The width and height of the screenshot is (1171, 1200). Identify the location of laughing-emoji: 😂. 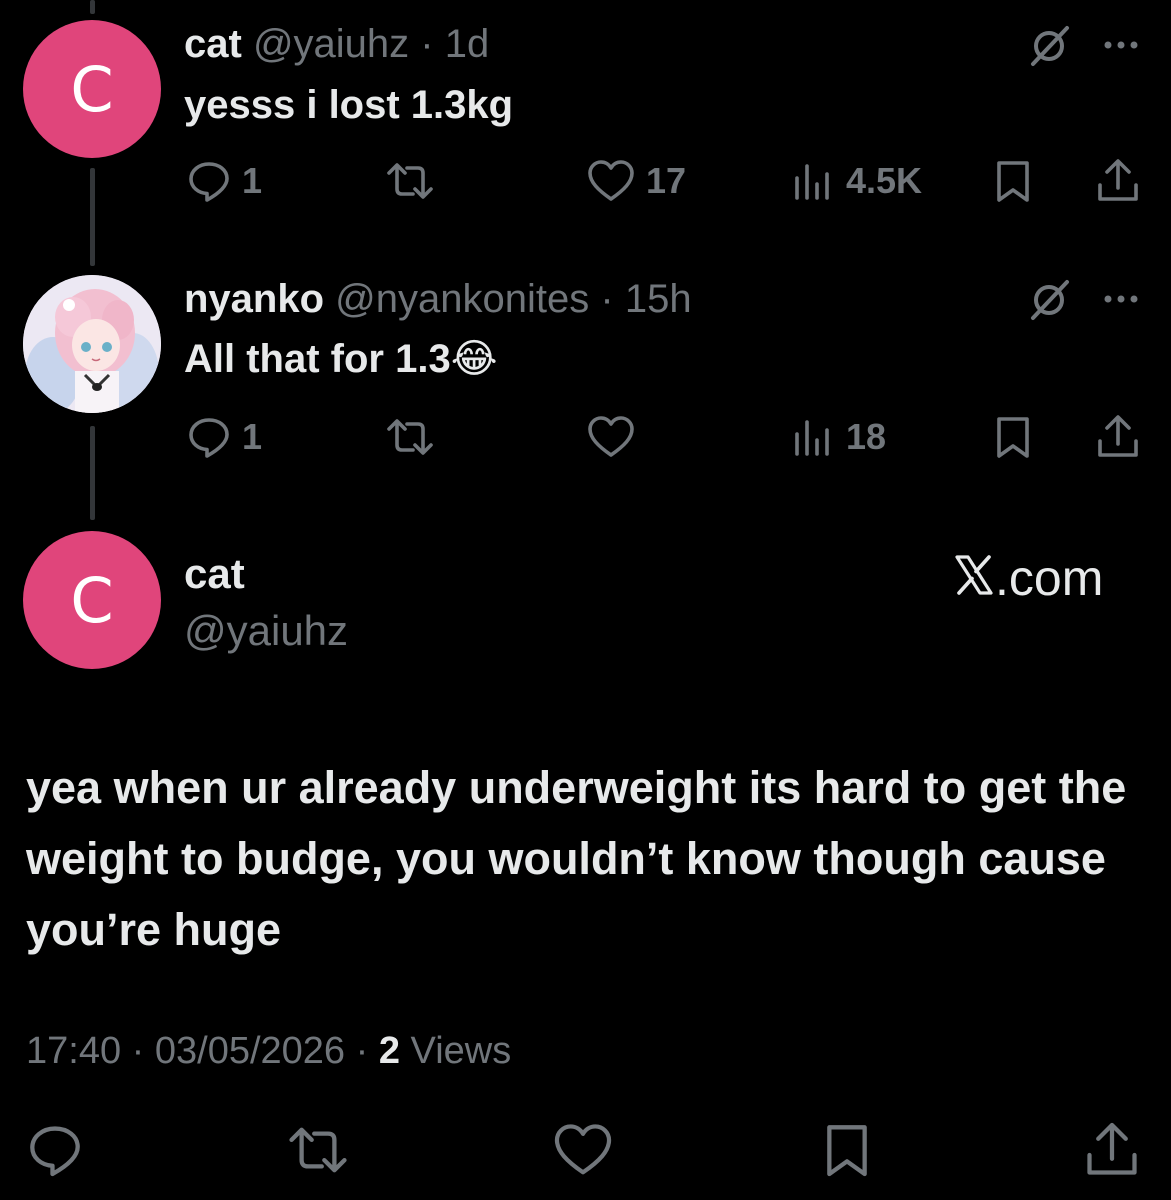
(474, 359).